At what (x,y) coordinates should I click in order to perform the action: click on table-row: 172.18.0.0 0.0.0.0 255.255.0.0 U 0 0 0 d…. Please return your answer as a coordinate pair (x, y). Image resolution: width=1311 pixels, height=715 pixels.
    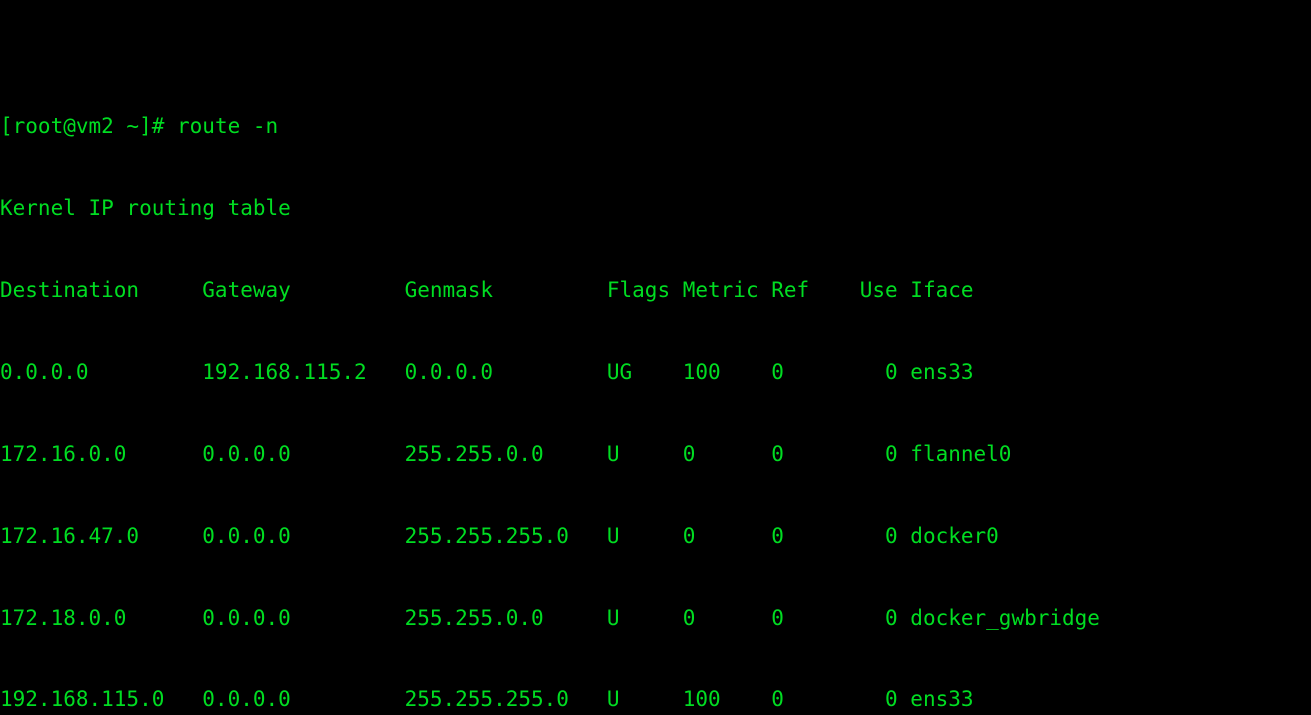
    Looking at the image, I should click on (550, 617).